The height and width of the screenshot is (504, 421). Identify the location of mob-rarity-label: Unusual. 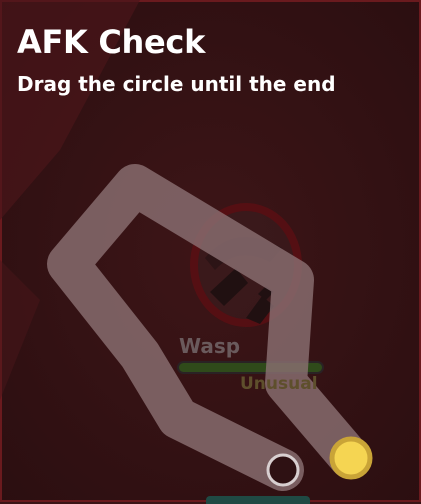
(279, 384).